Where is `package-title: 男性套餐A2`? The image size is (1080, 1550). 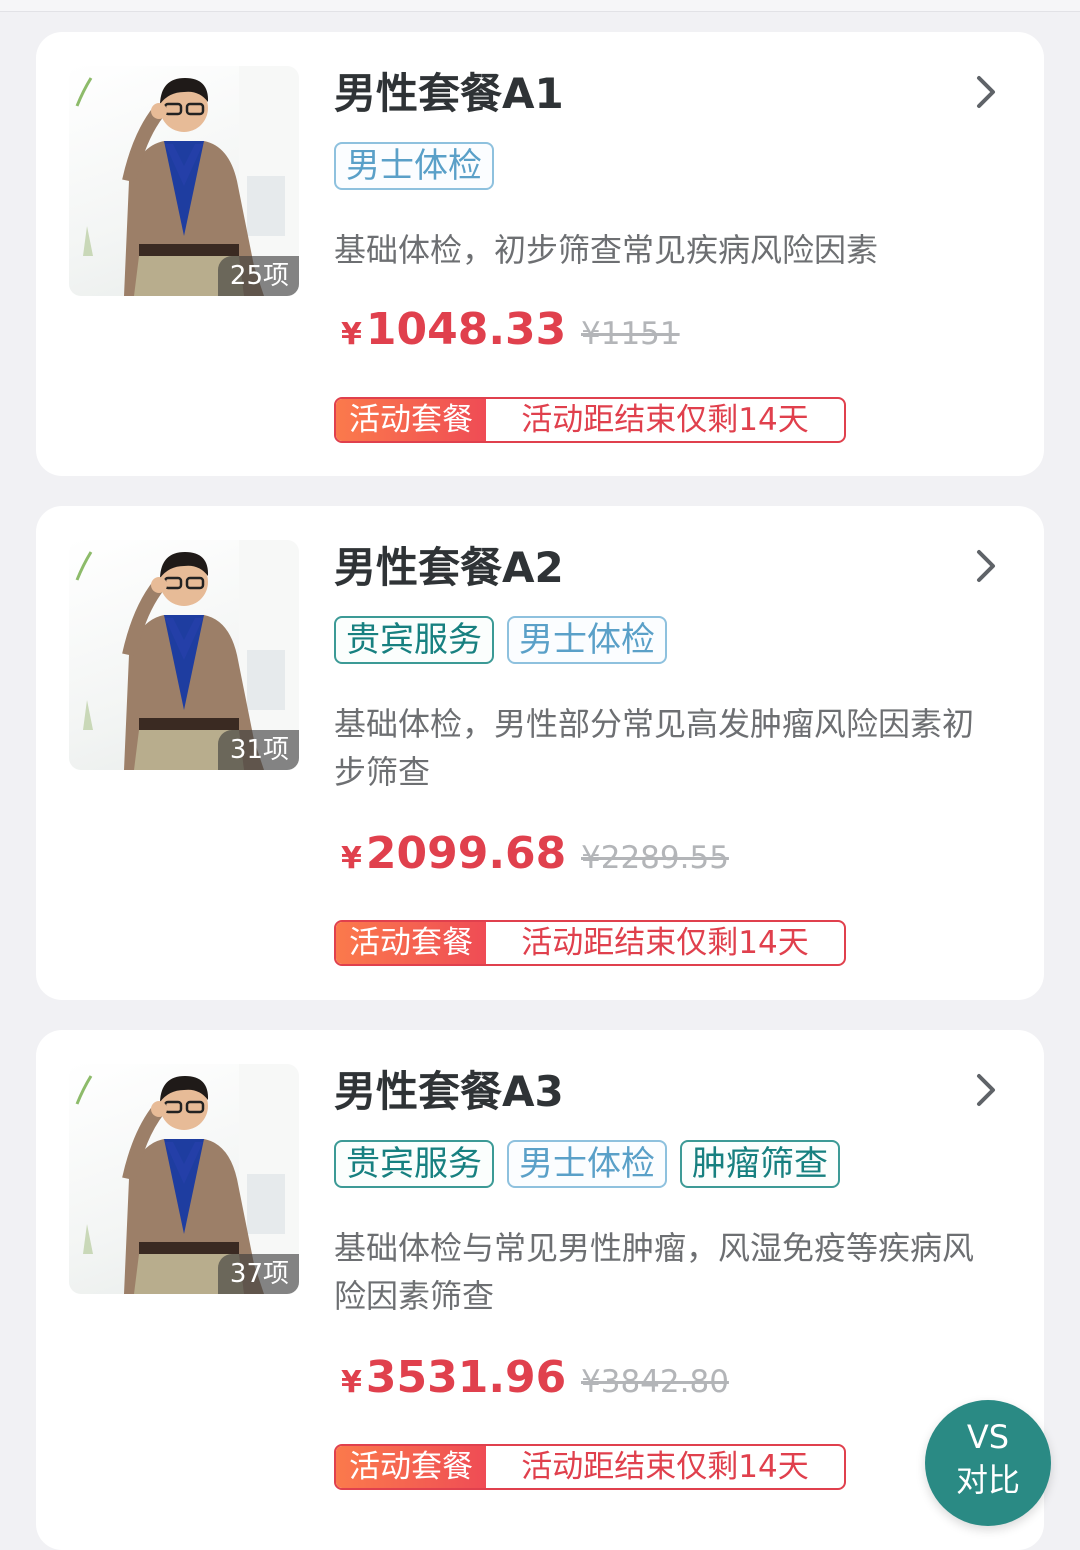 package-title: 男性套餐A2 is located at coordinates (449, 568).